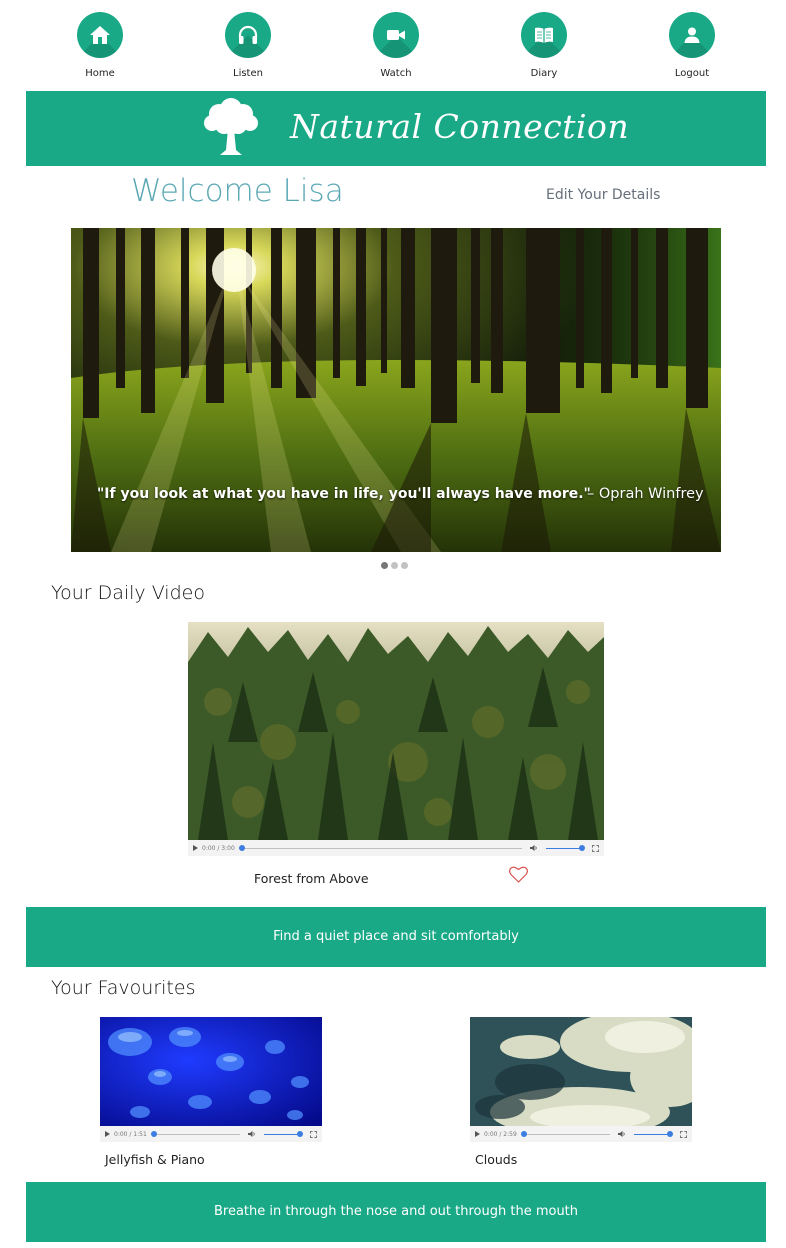 The width and height of the screenshot is (786, 1248). I want to click on brand-banner: Natural Connection, so click(396, 128).